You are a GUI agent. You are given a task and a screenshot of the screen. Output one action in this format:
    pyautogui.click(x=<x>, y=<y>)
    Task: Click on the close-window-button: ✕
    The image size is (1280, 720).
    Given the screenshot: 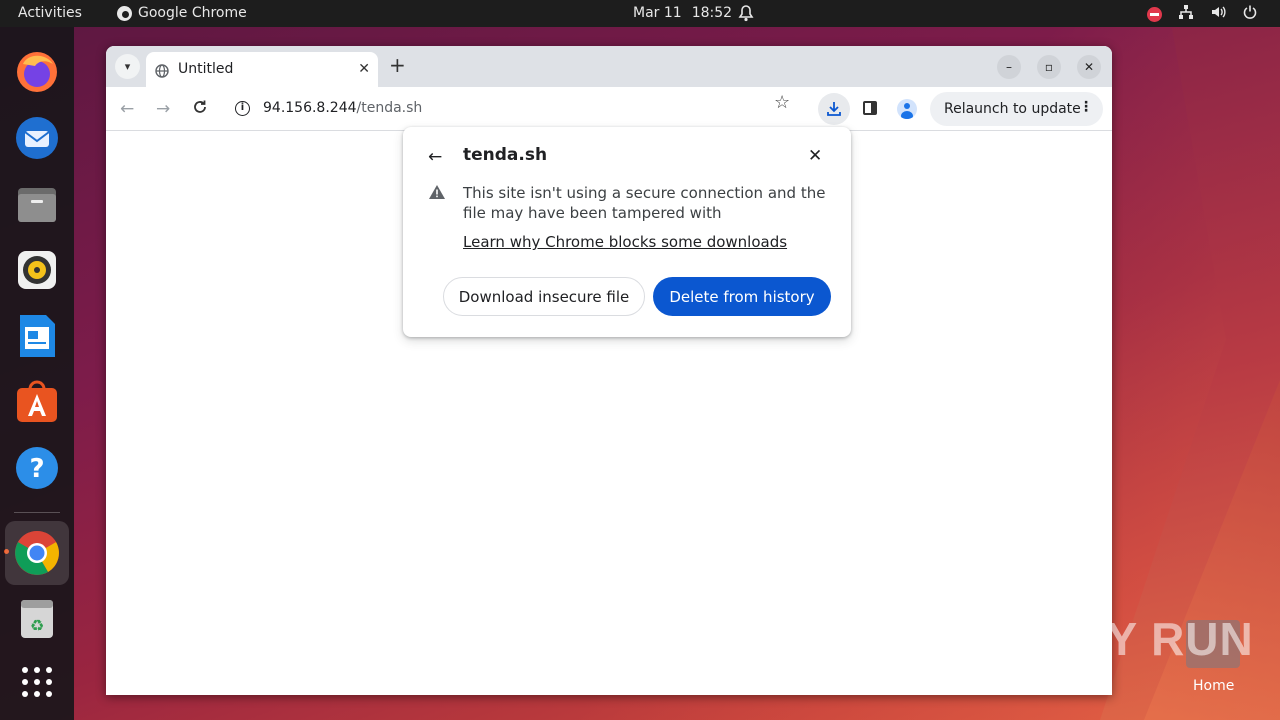 What is the action you would take?
    pyautogui.click(x=1089, y=67)
    